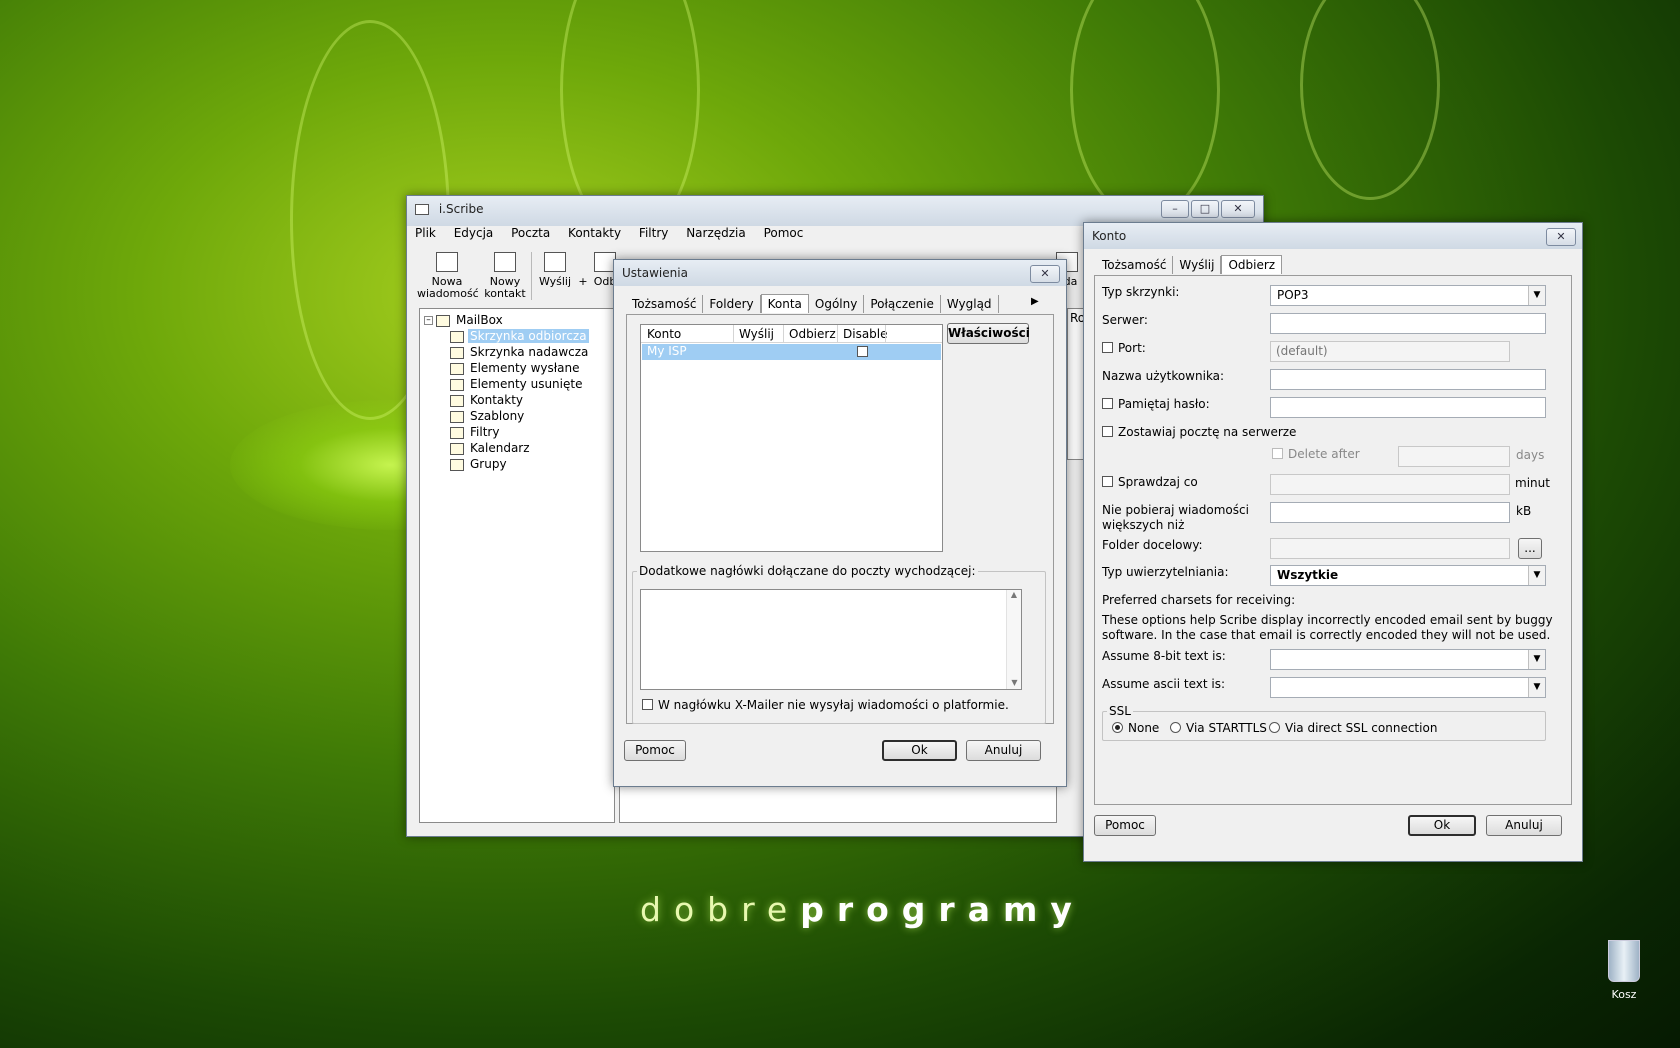 This screenshot has width=1680, height=1048. I want to click on outbox-icon, so click(457, 352).